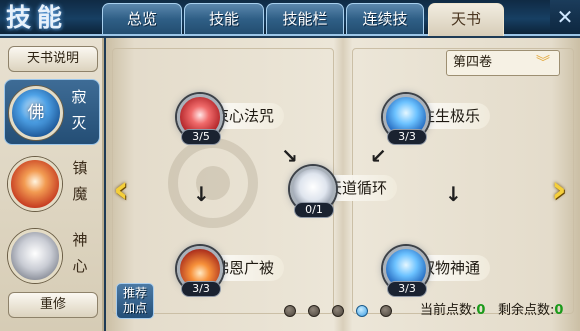  I want to click on current-points: 当前点数:0, so click(453, 310).